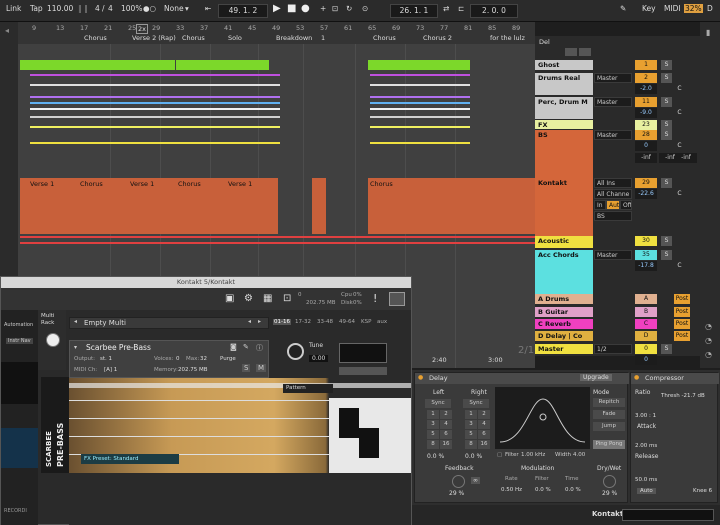  I want to click on width-value: 4.00, so click(579, 455).